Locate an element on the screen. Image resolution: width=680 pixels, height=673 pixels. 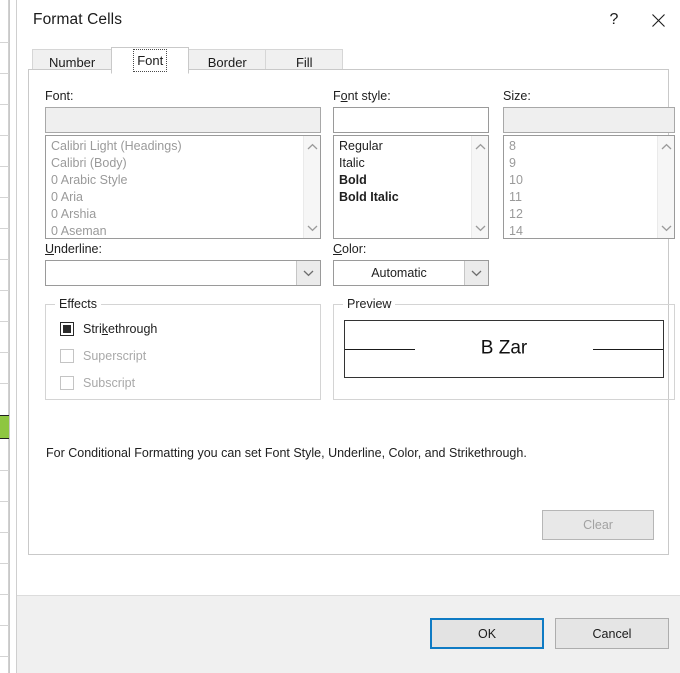
font-style-list-scrollbar is located at coordinates (479, 187).